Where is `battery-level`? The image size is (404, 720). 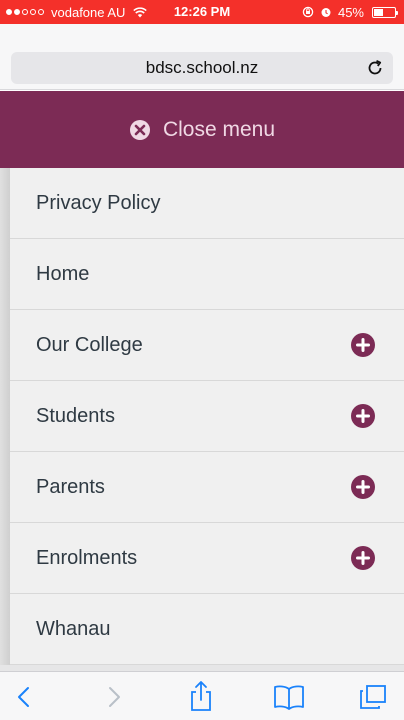 battery-level is located at coordinates (378, 12).